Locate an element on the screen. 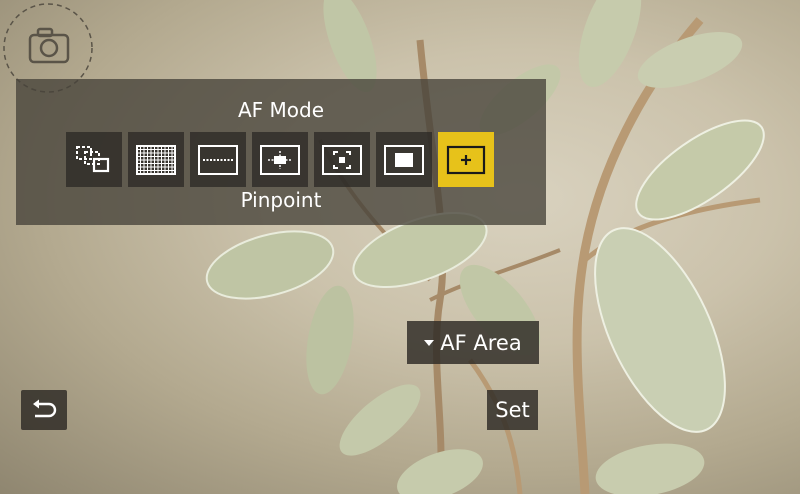  af-mode-title: AF Mode is located at coordinates (281, 110).